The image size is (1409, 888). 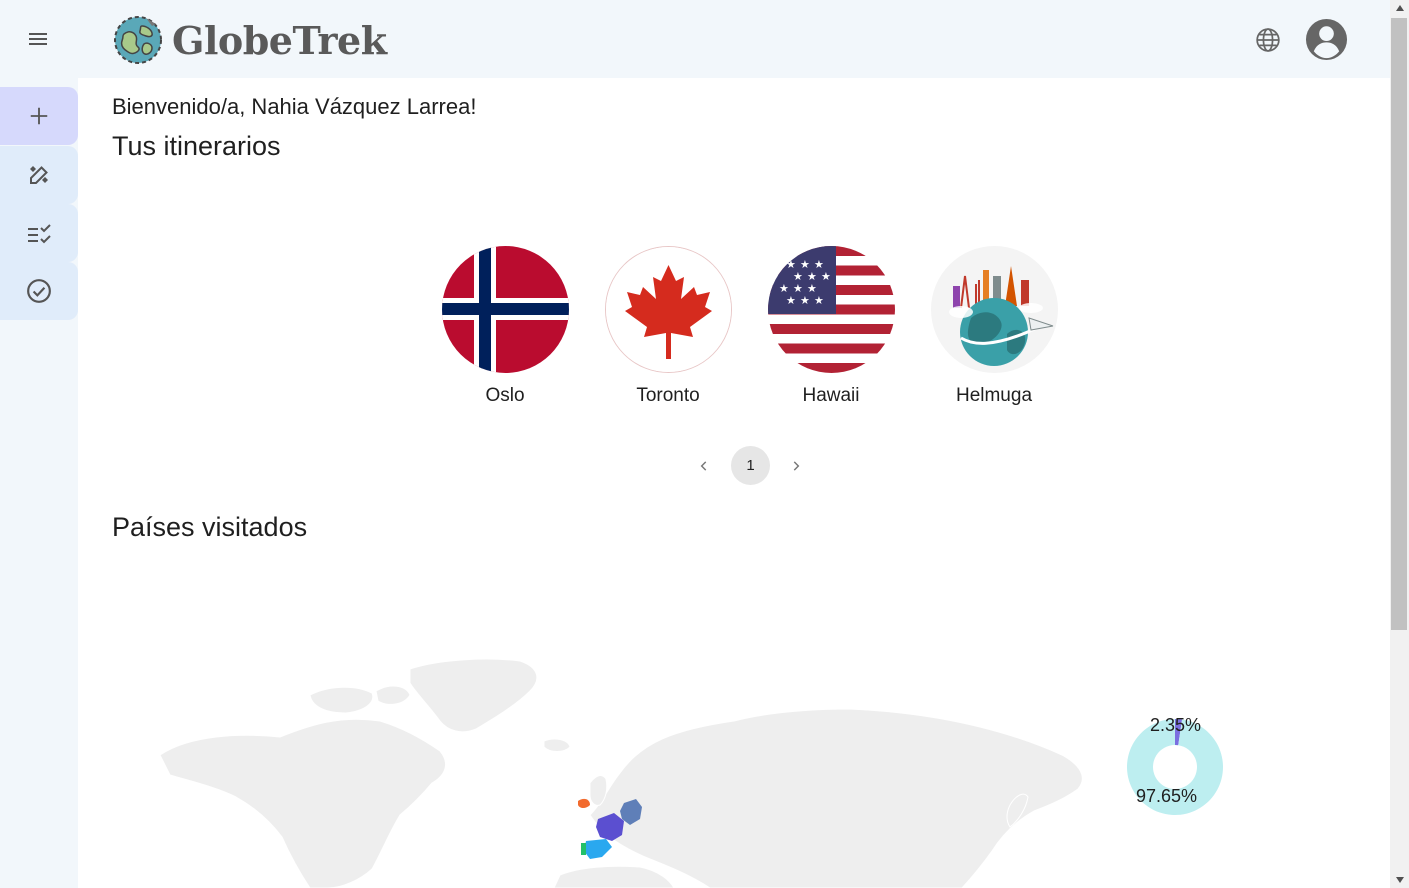 What do you see at coordinates (584, 803) in the screenshot?
I see `ireland-region` at bounding box center [584, 803].